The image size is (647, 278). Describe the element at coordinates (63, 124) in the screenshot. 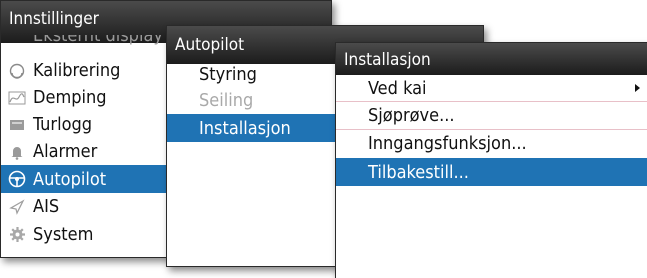

I see `menu-item-label: Turlogg` at that location.